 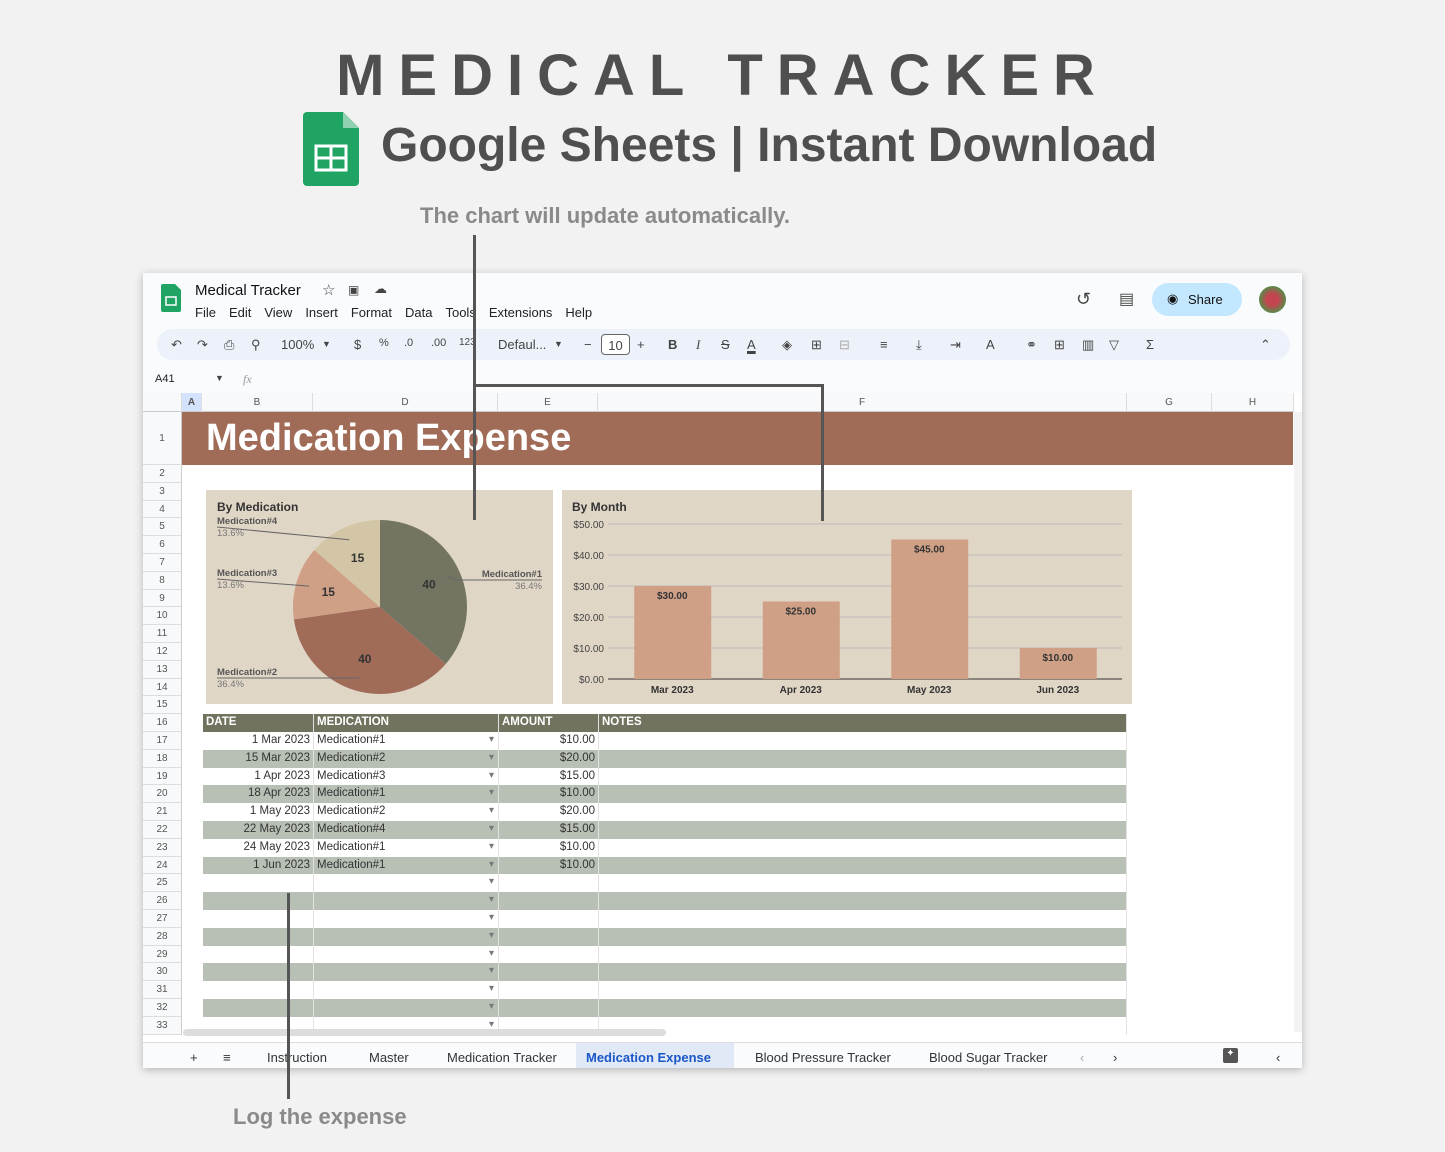 What do you see at coordinates (162, 865) in the screenshot?
I see `row-header: 24` at bounding box center [162, 865].